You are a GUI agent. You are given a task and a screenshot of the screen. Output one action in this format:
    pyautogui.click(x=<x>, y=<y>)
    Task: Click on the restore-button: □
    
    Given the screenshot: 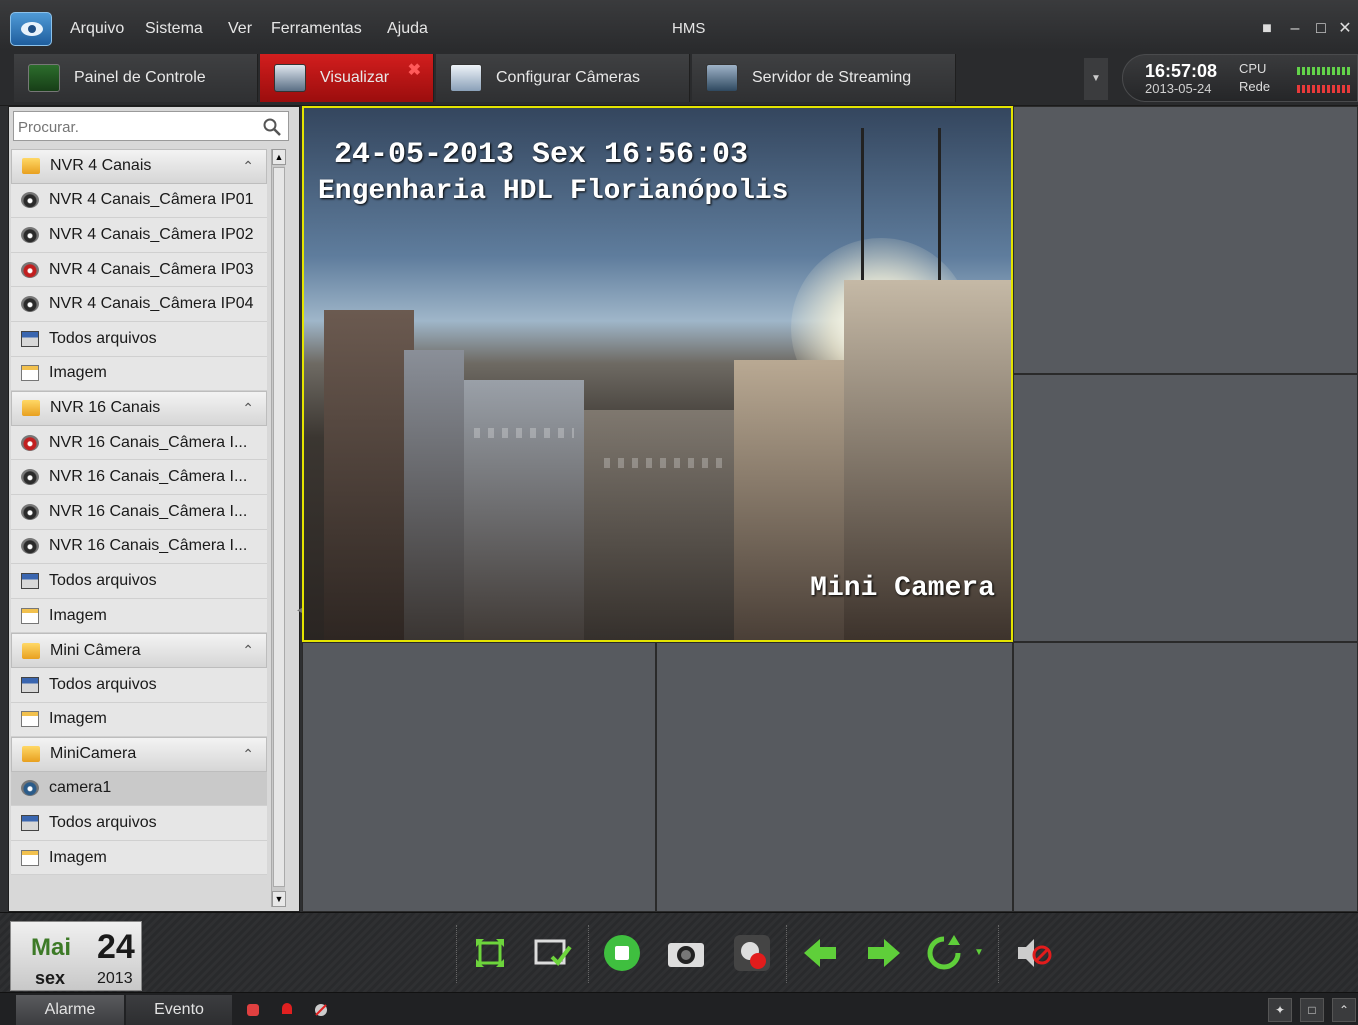 What is the action you would take?
    pyautogui.click(x=1312, y=1010)
    